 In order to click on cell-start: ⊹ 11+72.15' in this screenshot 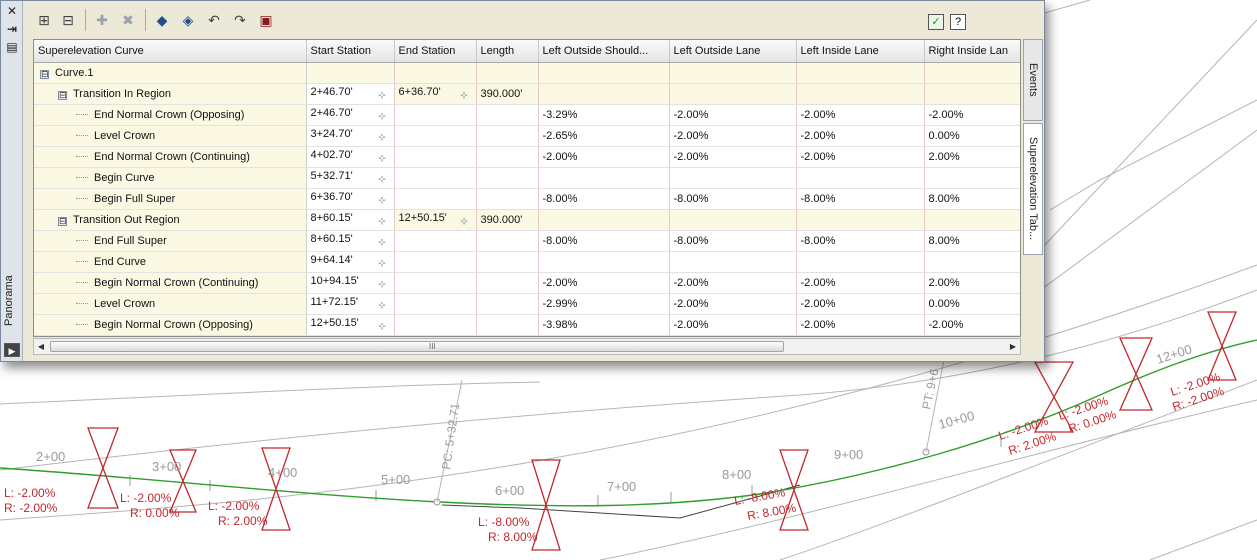, I will do `click(350, 304)`.